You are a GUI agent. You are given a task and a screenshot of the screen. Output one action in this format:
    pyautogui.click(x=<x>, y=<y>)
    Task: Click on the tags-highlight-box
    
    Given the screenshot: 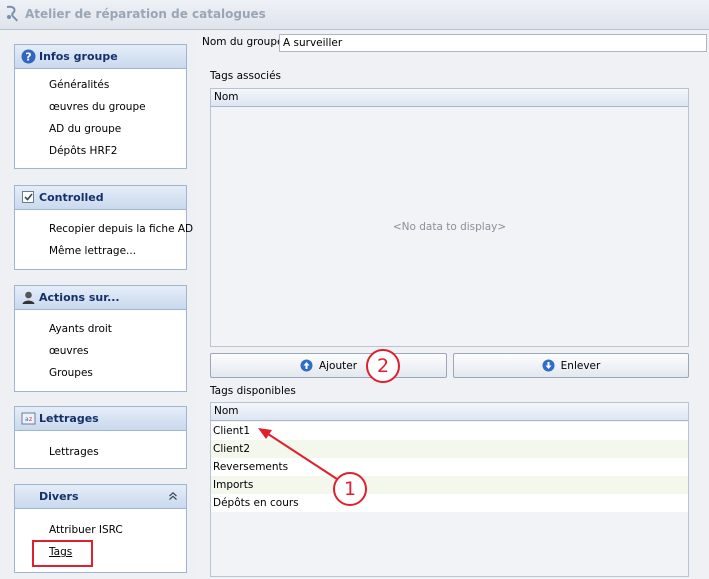 What is the action you would take?
    pyautogui.click(x=62, y=553)
    